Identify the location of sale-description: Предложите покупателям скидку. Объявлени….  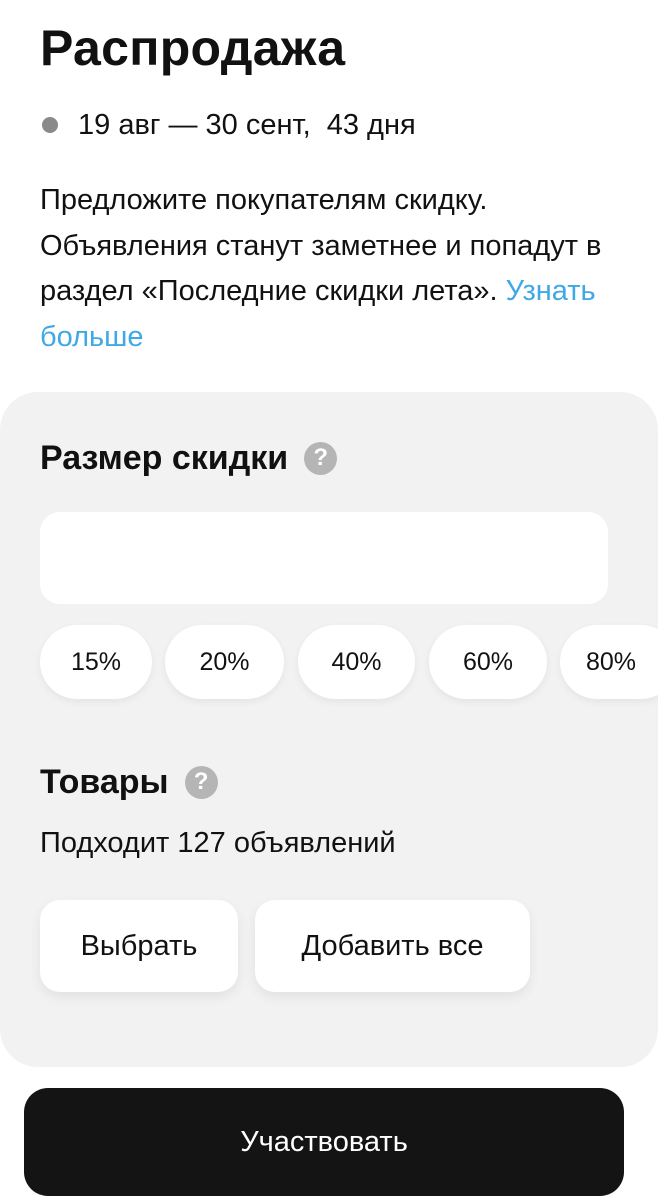
(330, 269).